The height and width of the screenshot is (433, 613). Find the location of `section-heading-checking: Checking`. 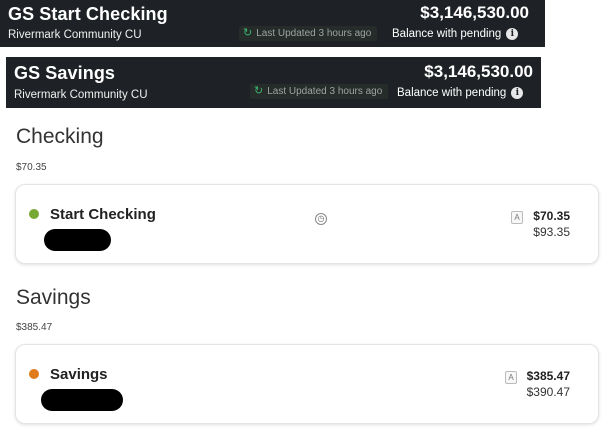

section-heading-checking: Checking is located at coordinates (60, 136).